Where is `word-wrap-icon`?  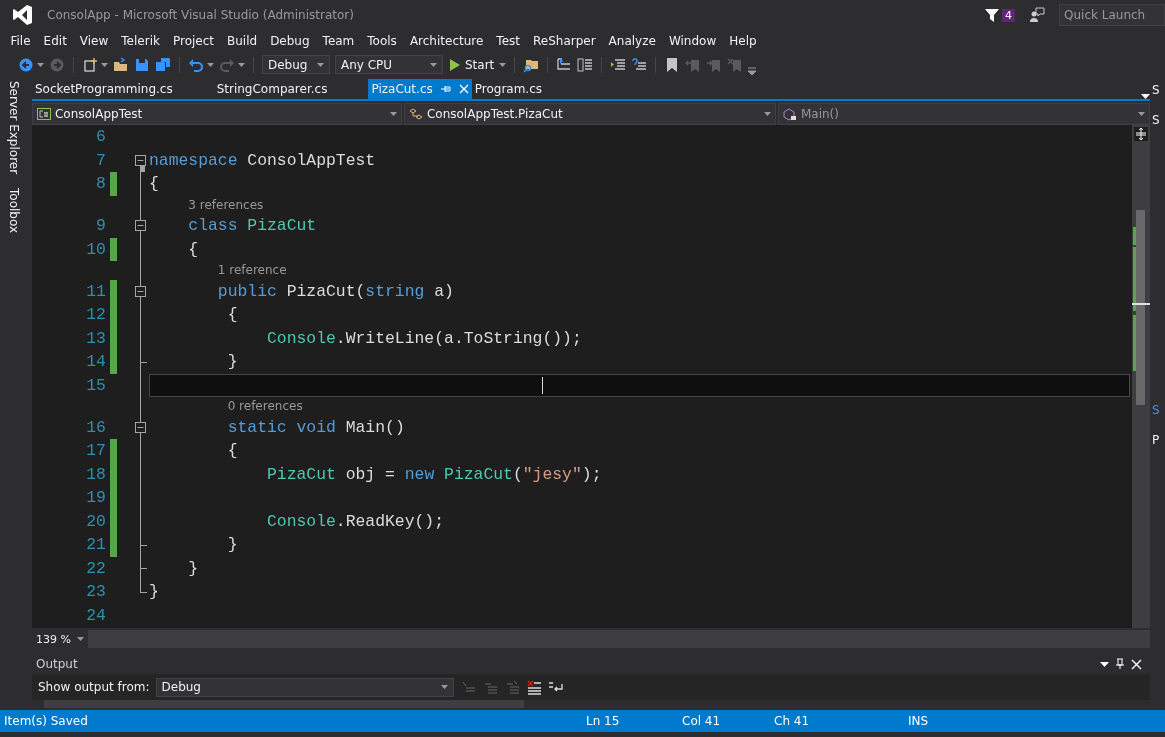
word-wrap-icon is located at coordinates (555, 687).